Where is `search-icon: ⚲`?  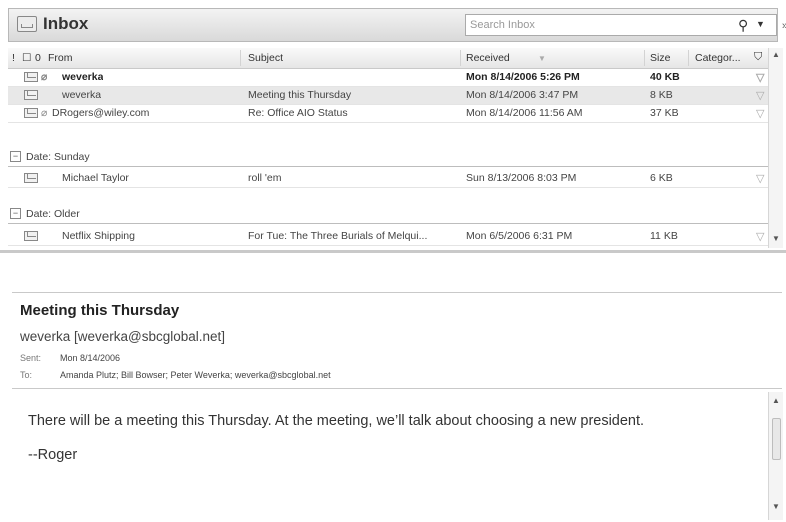
search-icon: ⚲ is located at coordinates (743, 25).